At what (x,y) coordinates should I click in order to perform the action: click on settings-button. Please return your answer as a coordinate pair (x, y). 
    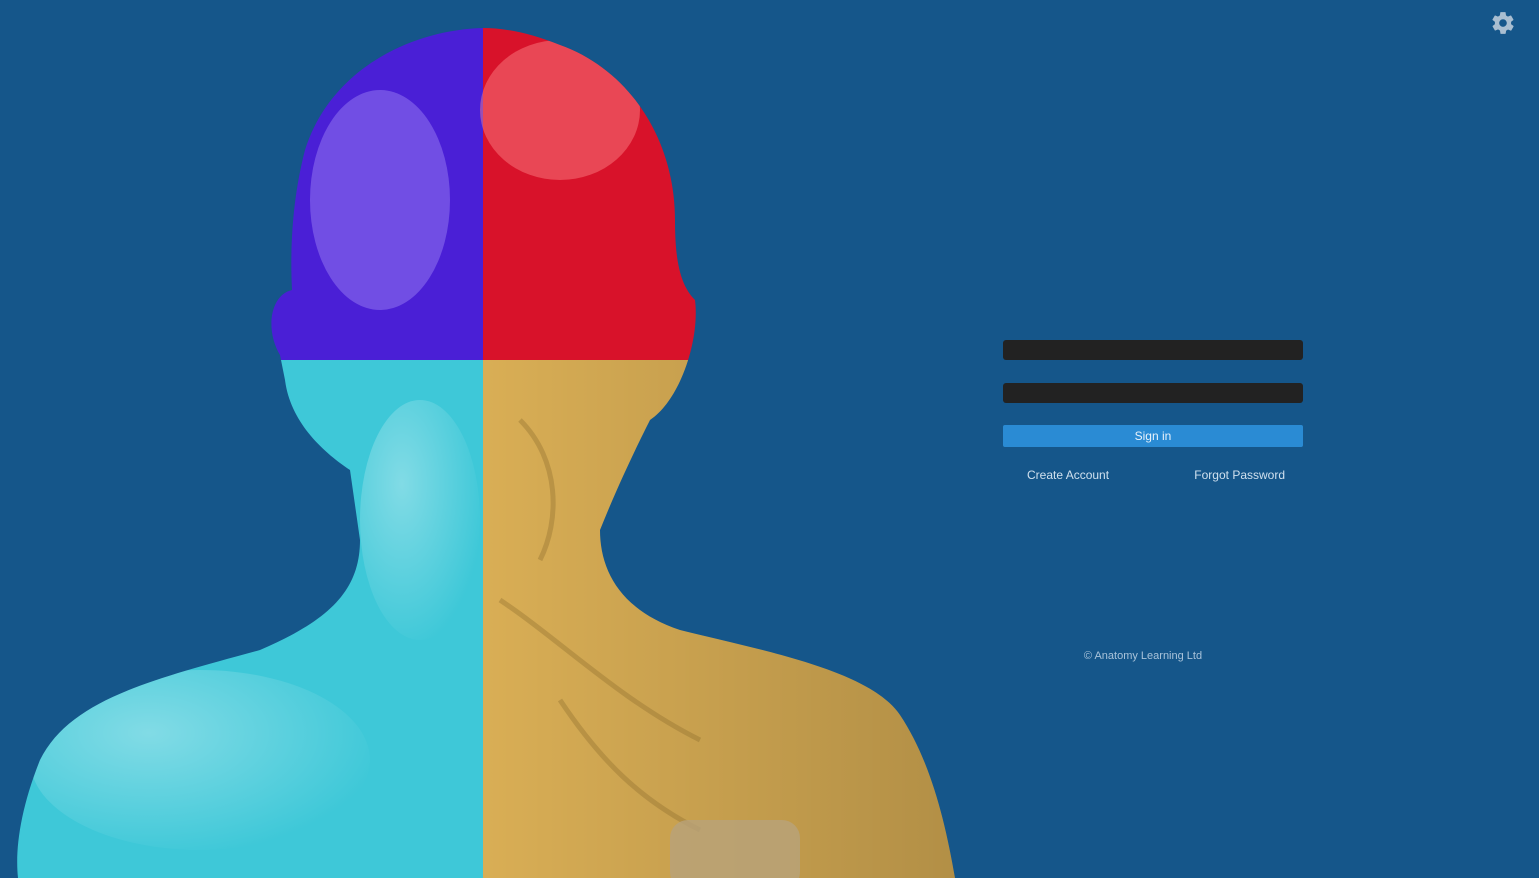
    Looking at the image, I should click on (1503, 23).